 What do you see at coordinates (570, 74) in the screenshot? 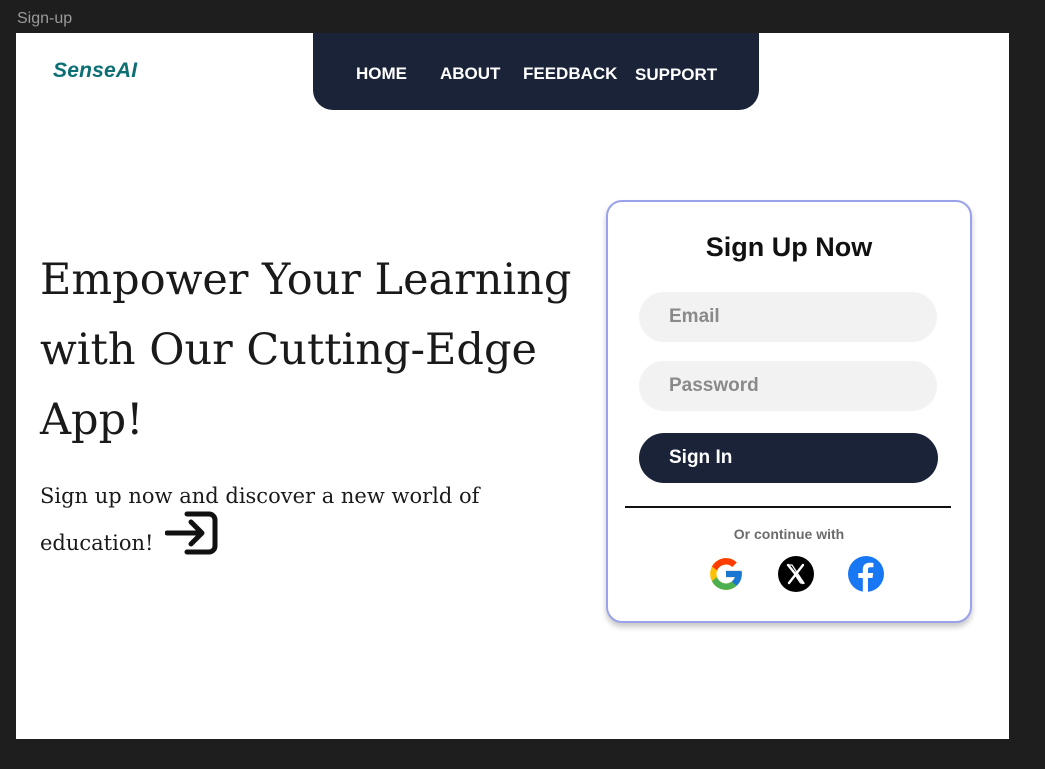
I see `nav-feedback: FEEDBACK` at bounding box center [570, 74].